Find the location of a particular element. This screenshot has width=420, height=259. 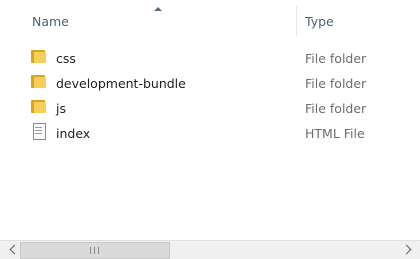

item-type: HTML File is located at coordinates (335, 133).